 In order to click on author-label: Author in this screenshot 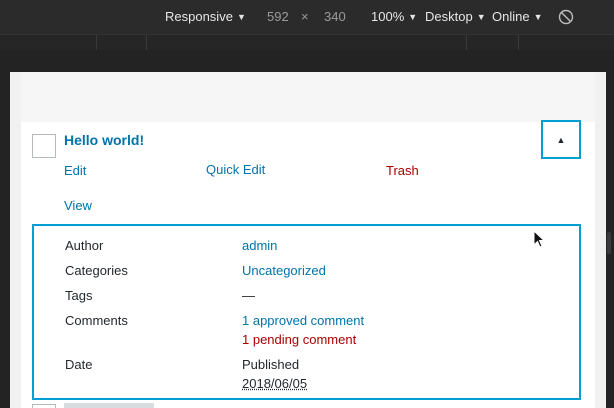, I will do `click(84, 245)`.